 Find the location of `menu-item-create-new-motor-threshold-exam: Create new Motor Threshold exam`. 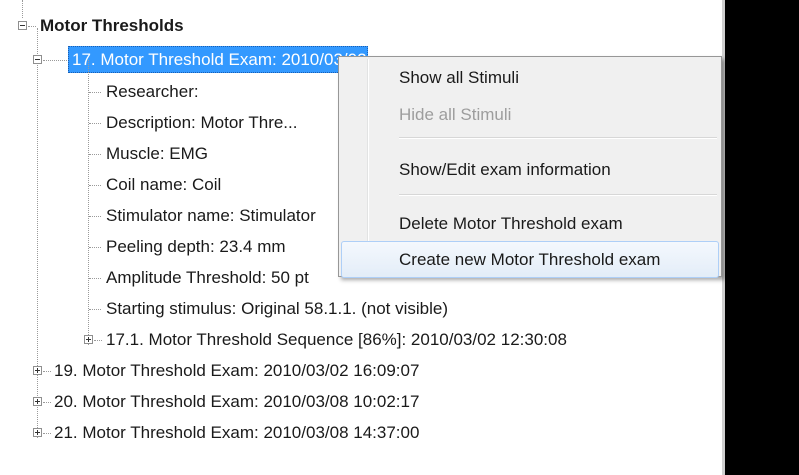

menu-item-create-new-motor-threshold-exam: Create new Motor Threshold exam is located at coordinates (530, 259).